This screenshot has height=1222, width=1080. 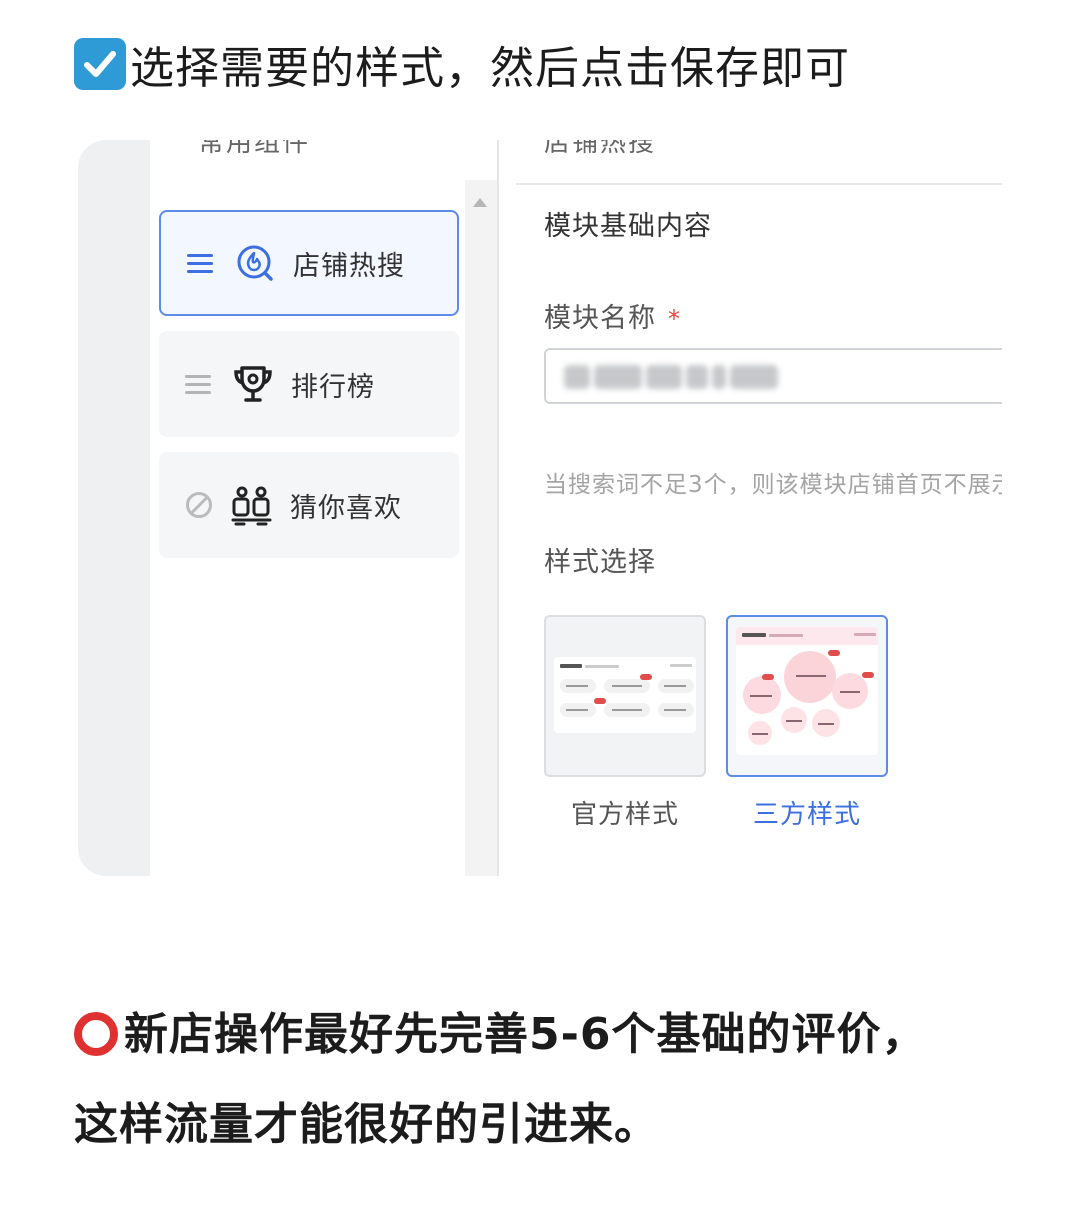 I want to click on red-circle-icon, so click(x=96, y=1034).